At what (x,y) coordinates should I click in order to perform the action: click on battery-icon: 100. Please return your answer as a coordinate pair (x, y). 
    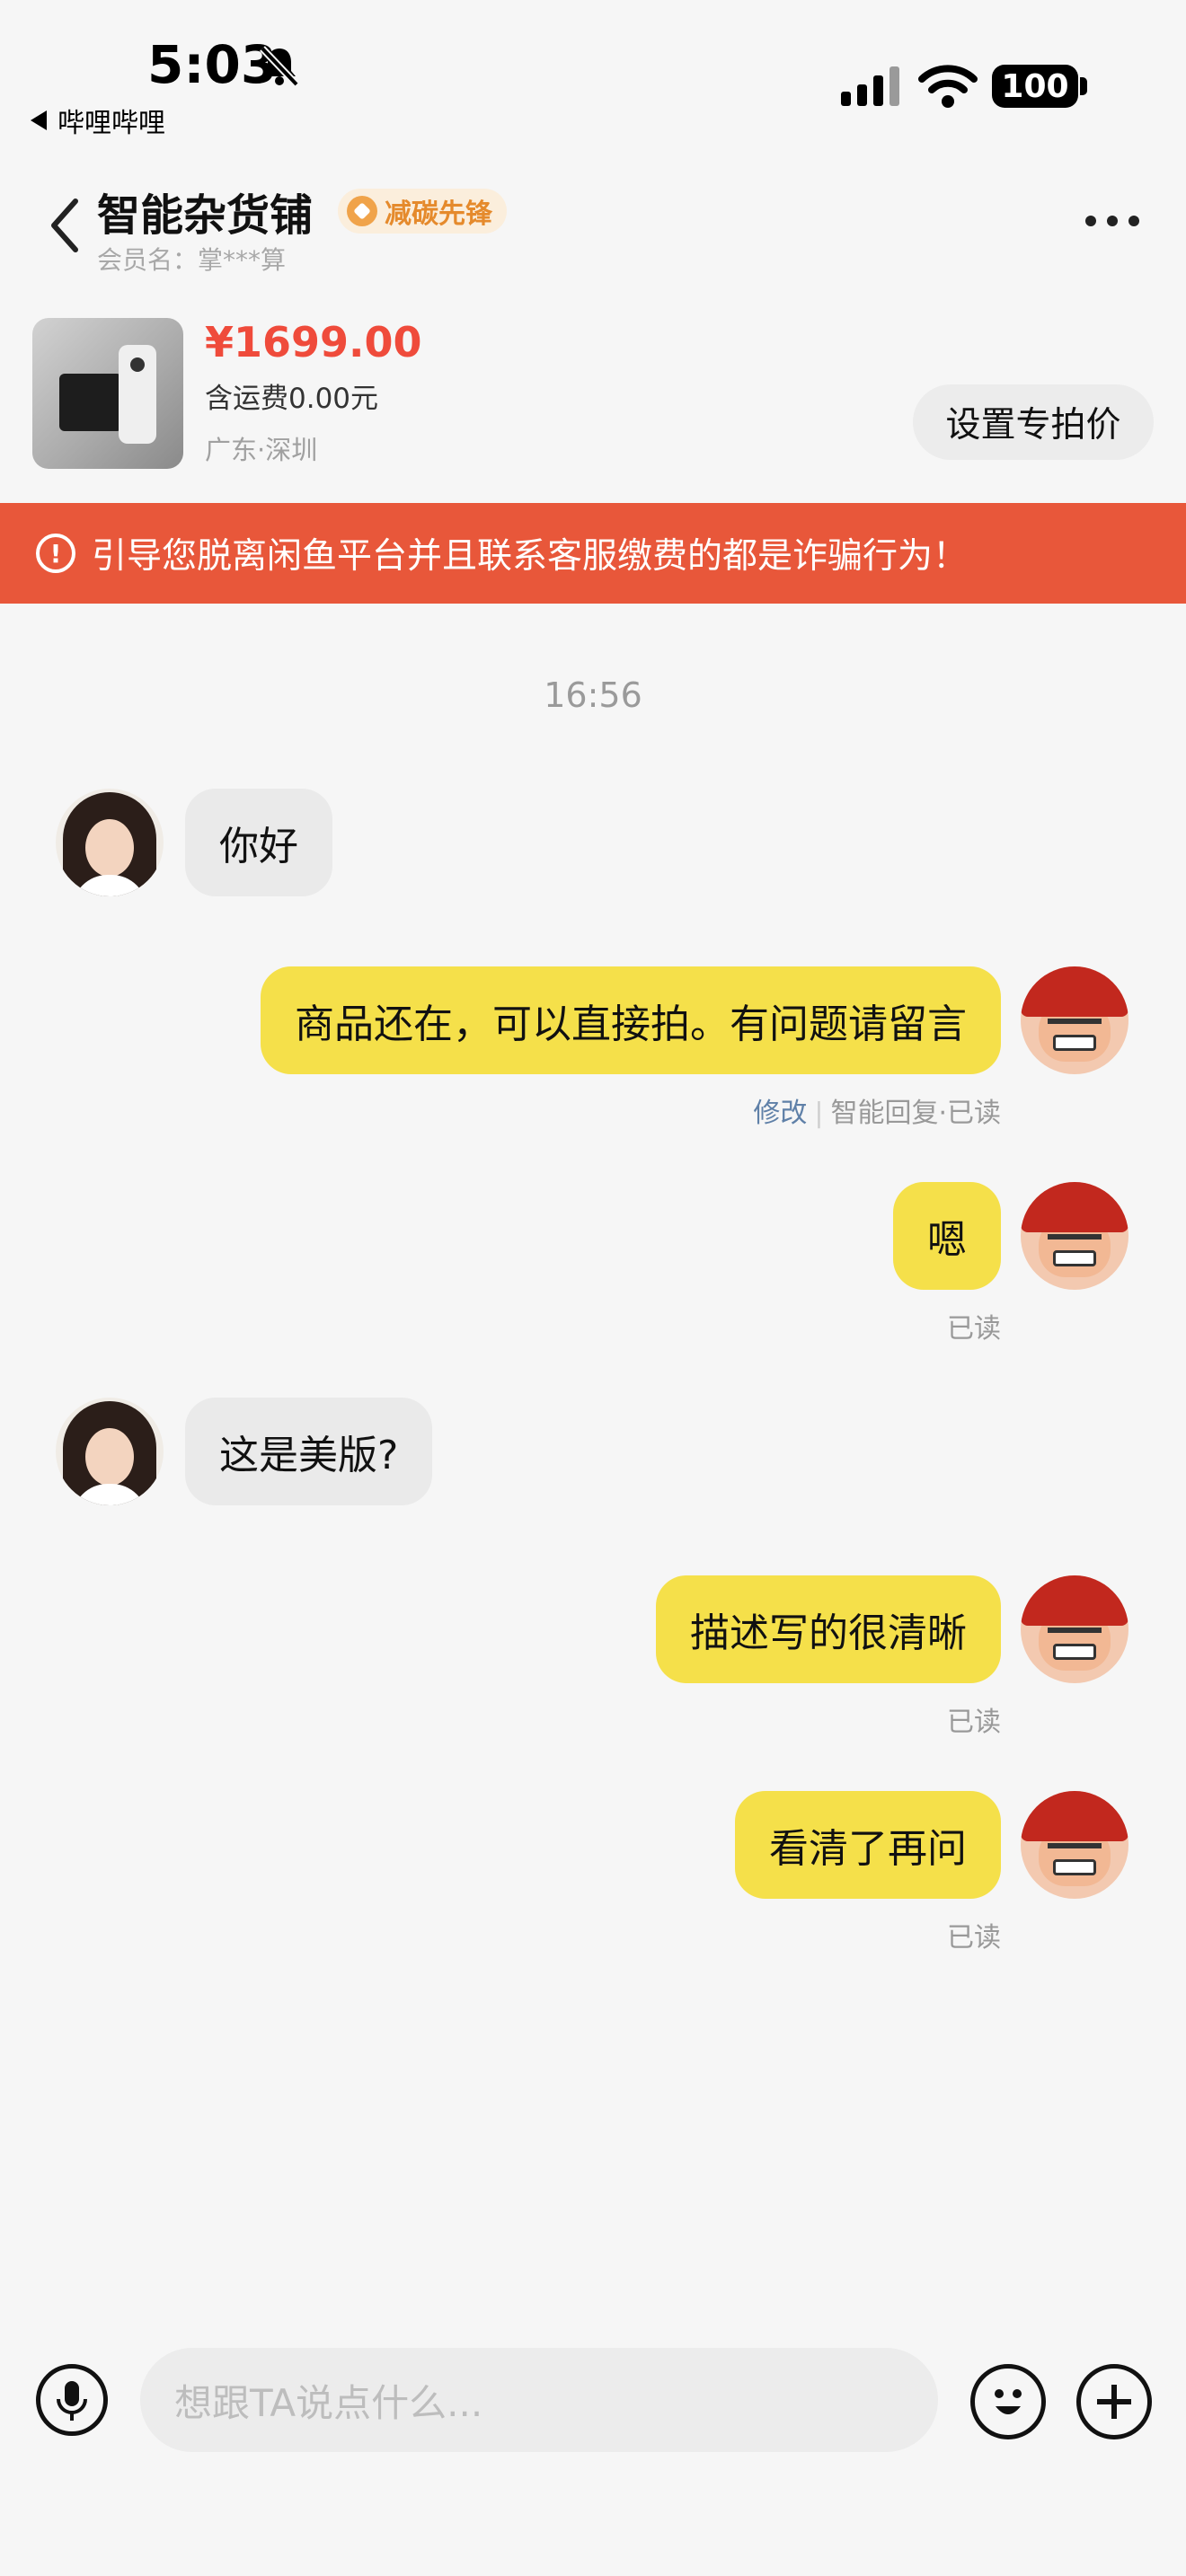
    Looking at the image, I should click on (1035, 86).